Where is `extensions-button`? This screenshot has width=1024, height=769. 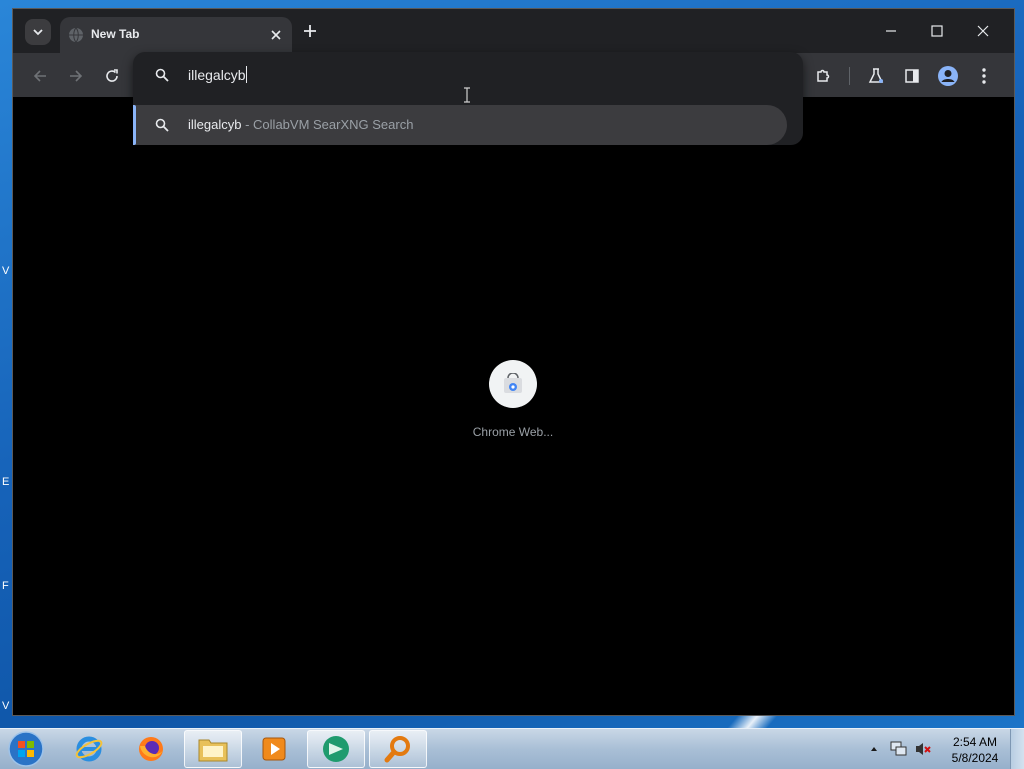
extensions-button is located at coordinates (823, 76).